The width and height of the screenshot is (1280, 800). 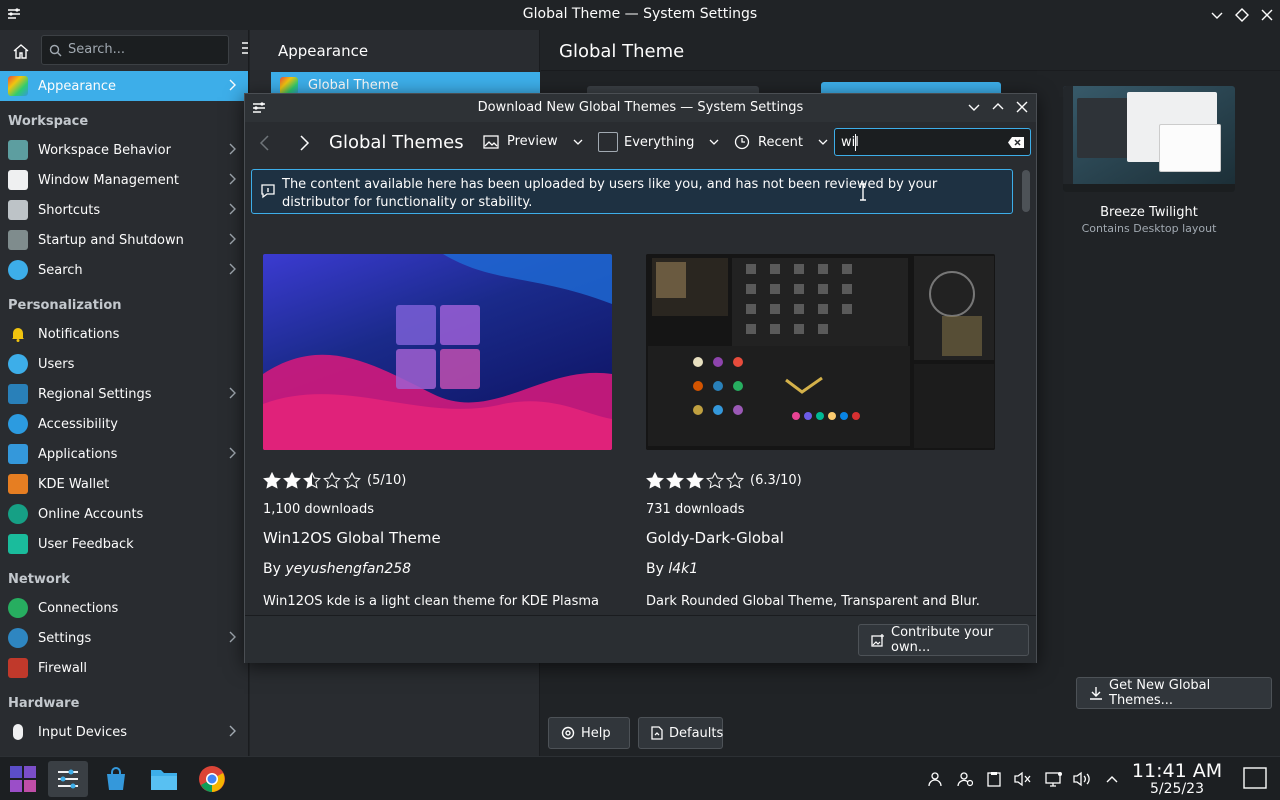 I want to click on sidebar-item-users: Users, so click(x=124, y=364).